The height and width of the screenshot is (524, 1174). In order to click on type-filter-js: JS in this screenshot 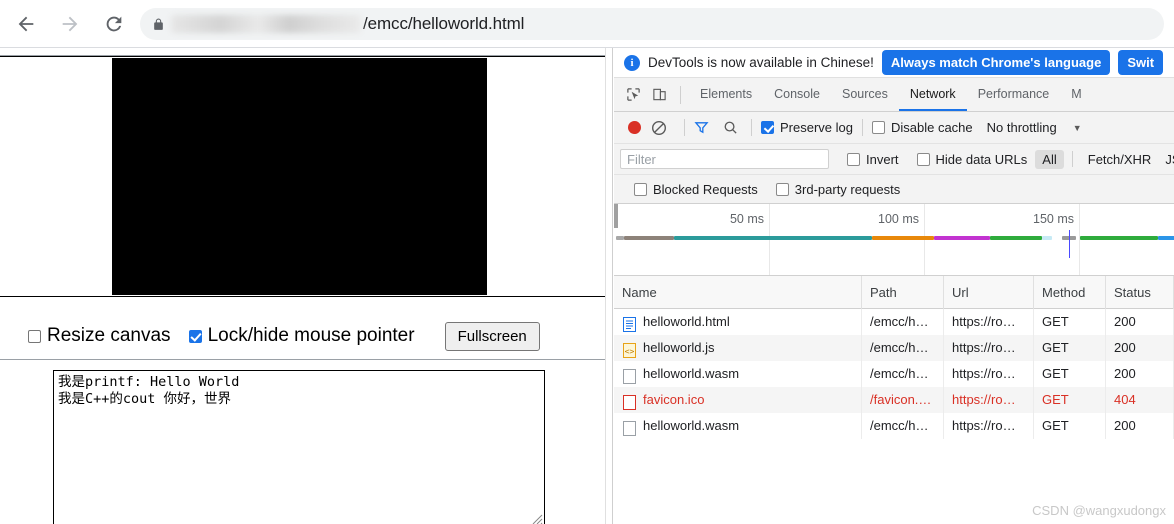, I will do `click(1166, 159)`.